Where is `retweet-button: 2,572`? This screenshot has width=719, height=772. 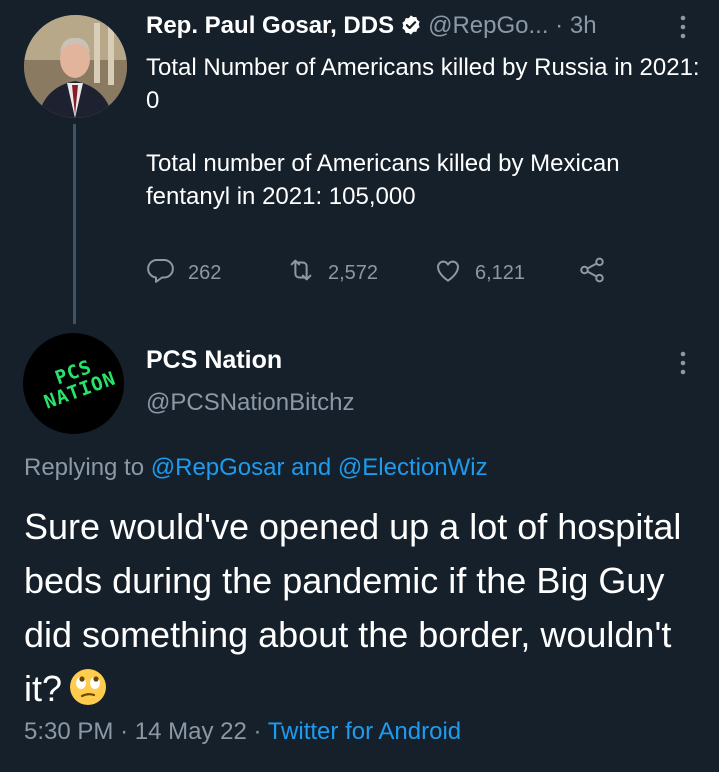 retweet-button: 2,572 is located at coordinates (359, 273).